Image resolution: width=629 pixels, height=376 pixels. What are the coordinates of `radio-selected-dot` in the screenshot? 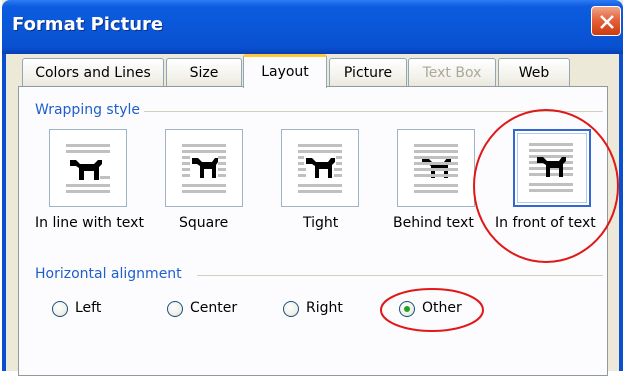 It's located at (407, 309).